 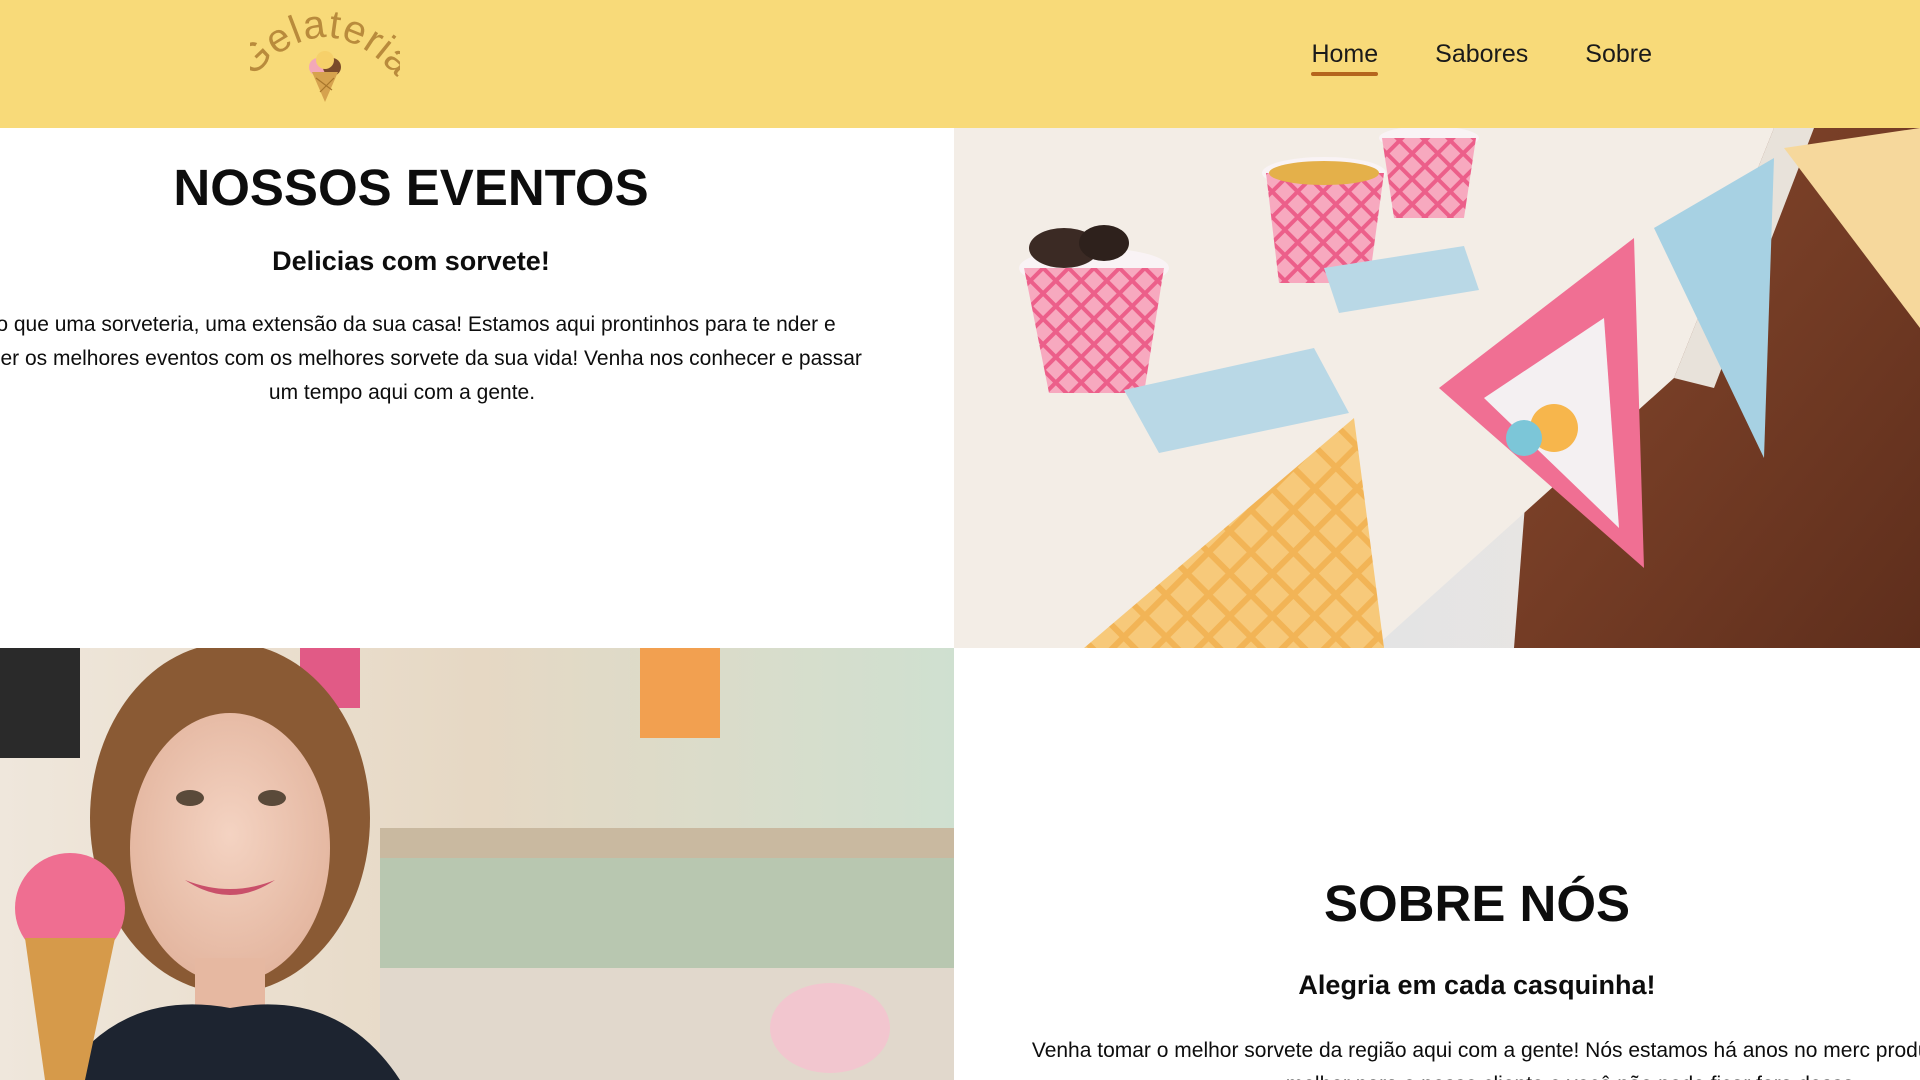 I want to click on nav-sabores-link: Sabores, so click(x=1481, y=54).